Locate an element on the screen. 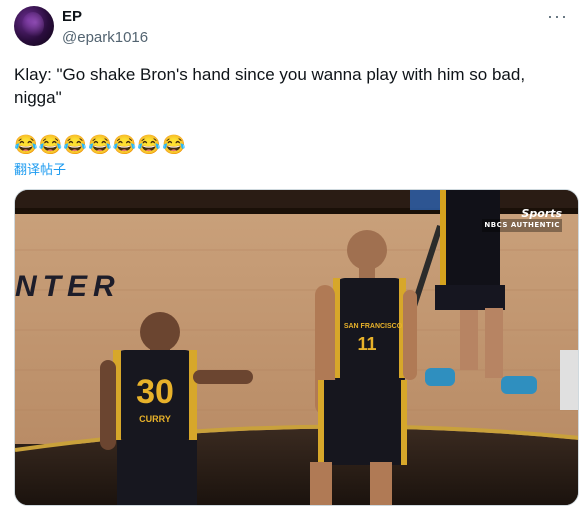 Image resolution: width=586 pixels, height=508 pixels. klay-jersey-team: SAN FRANCISCO is located at coordinates (373, 326).